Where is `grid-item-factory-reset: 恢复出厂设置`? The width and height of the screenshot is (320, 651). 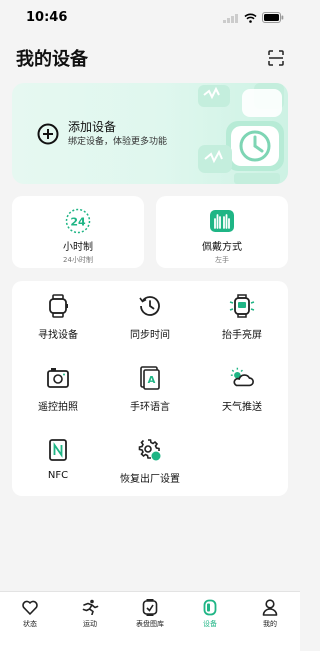
grid-item-factory-reset: 恢复出厂设置 is located at coordinates (150, 467).